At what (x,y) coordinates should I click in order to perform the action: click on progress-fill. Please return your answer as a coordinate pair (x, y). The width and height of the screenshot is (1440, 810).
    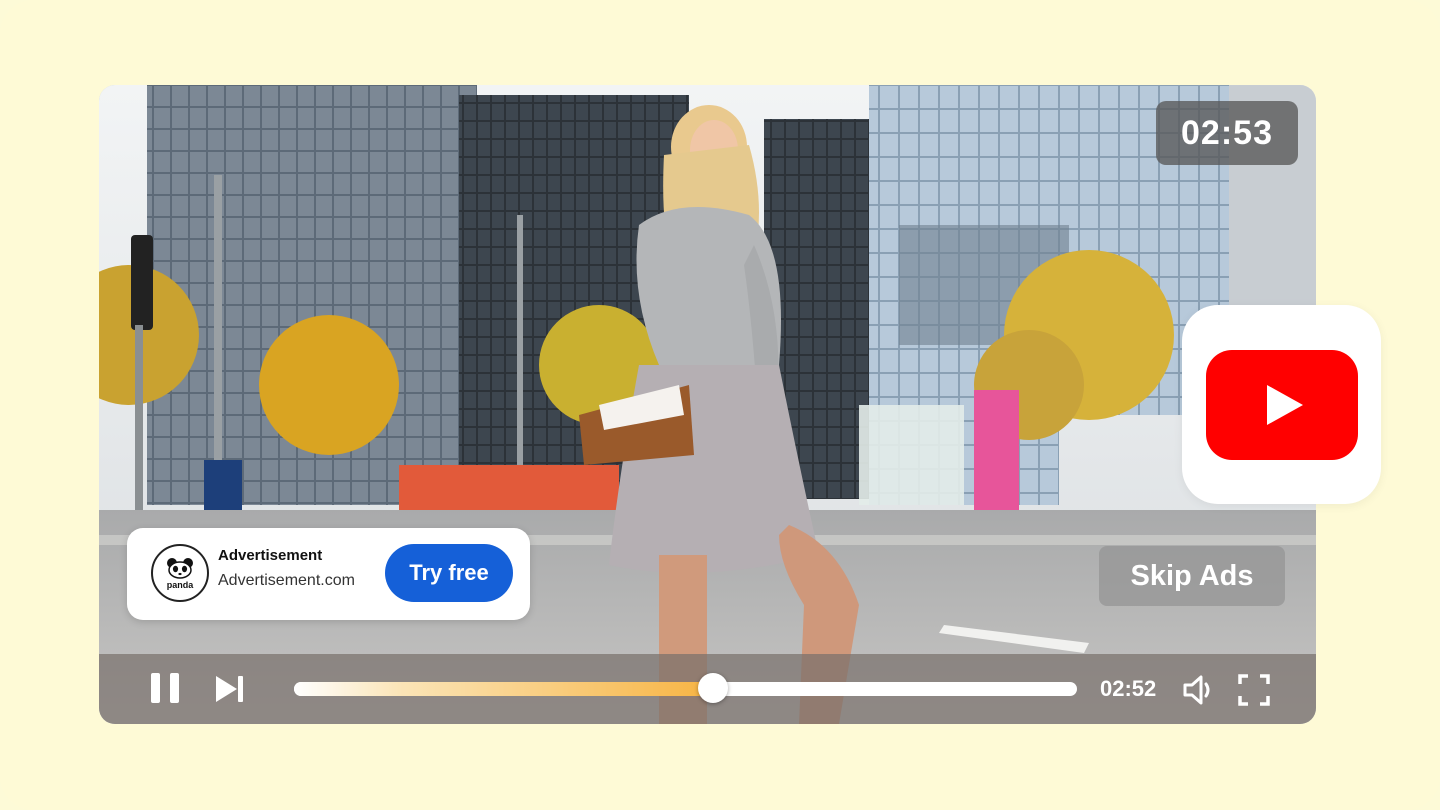
    Looking at the image, I should click on (503, 689).